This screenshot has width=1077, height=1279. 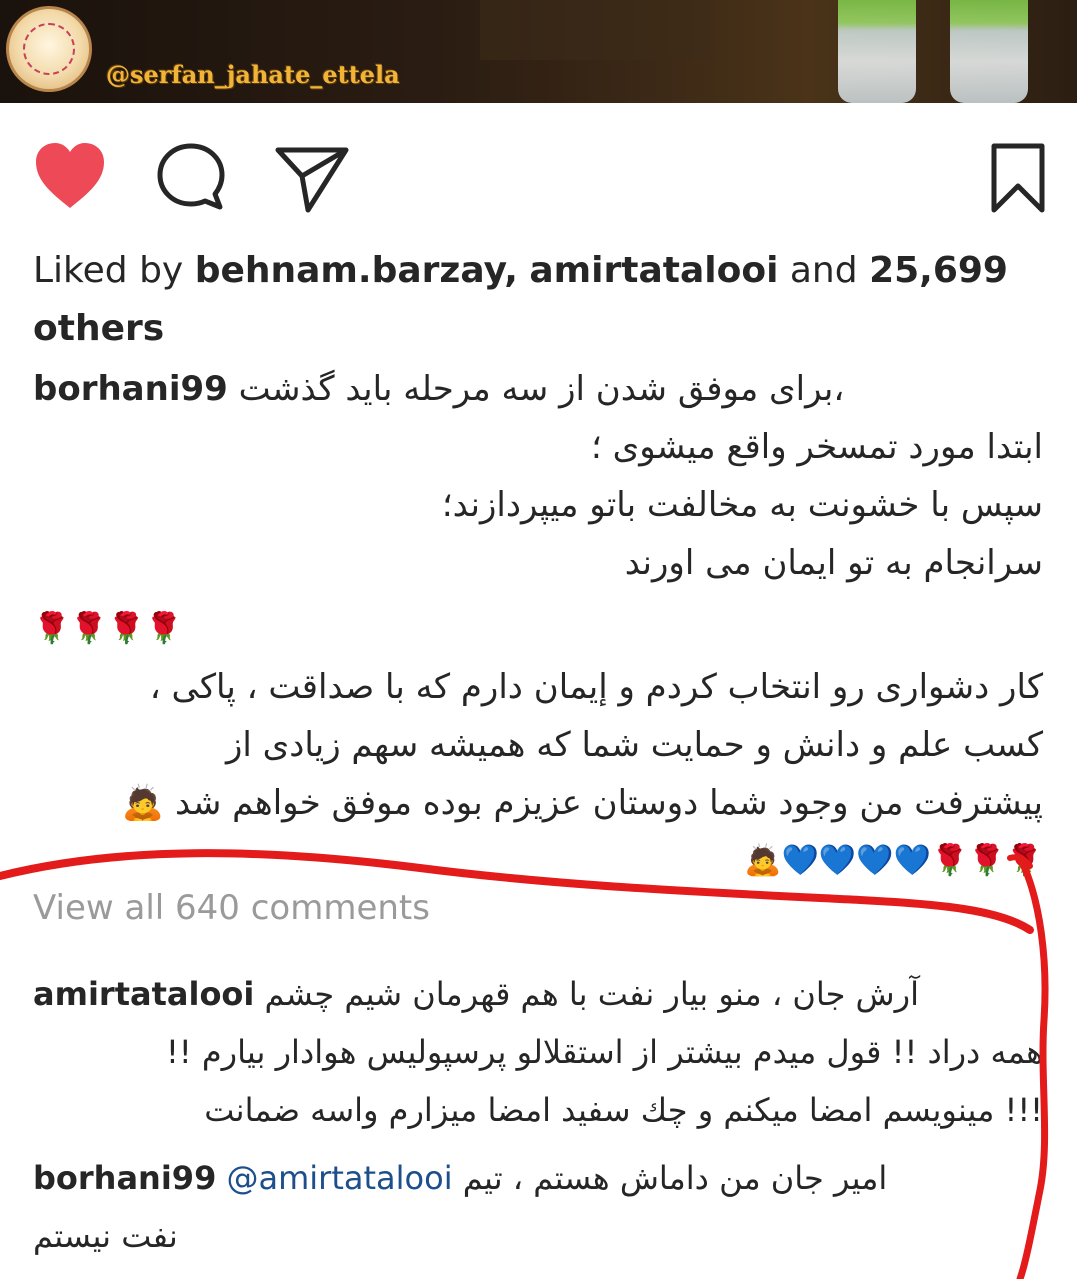 I want to click on comment-username: borhani99, so click(x=124, y=1178).